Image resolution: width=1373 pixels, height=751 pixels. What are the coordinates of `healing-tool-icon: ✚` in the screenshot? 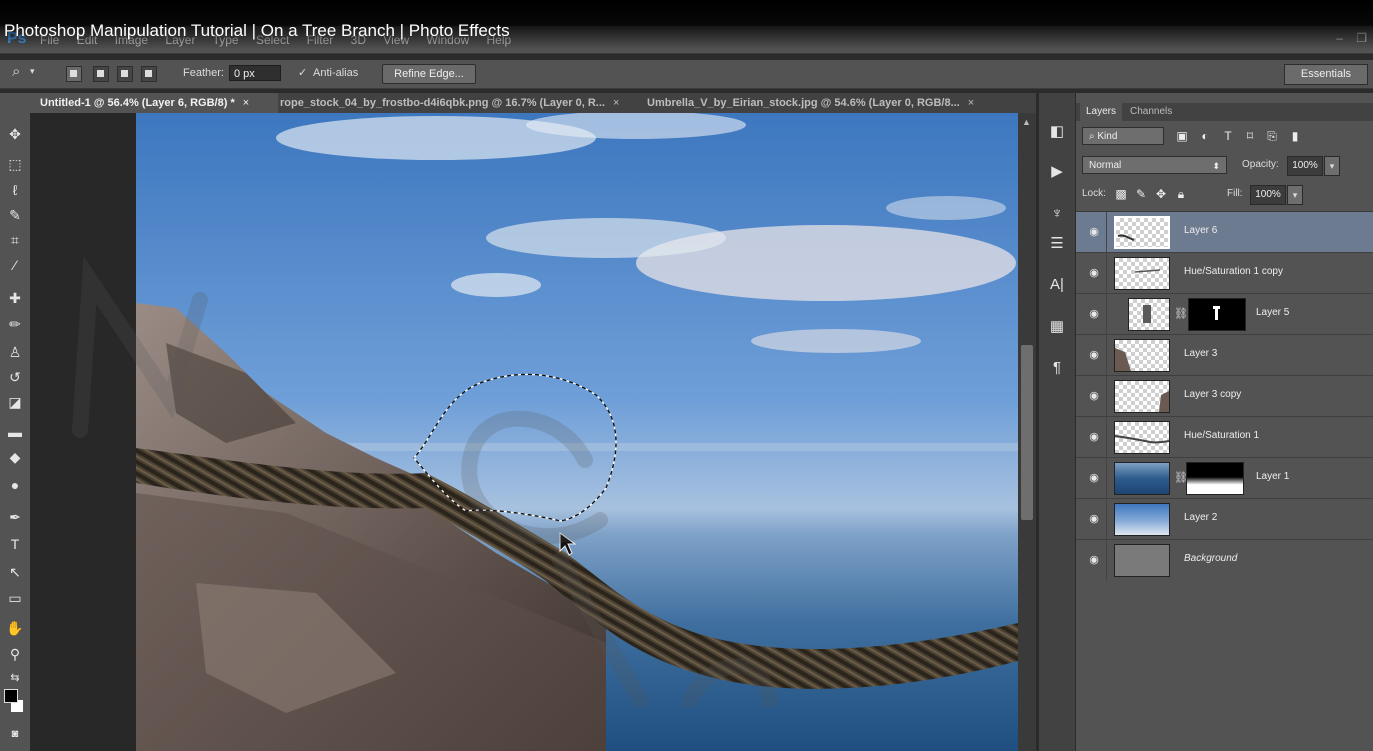 It's located at (15, 298).